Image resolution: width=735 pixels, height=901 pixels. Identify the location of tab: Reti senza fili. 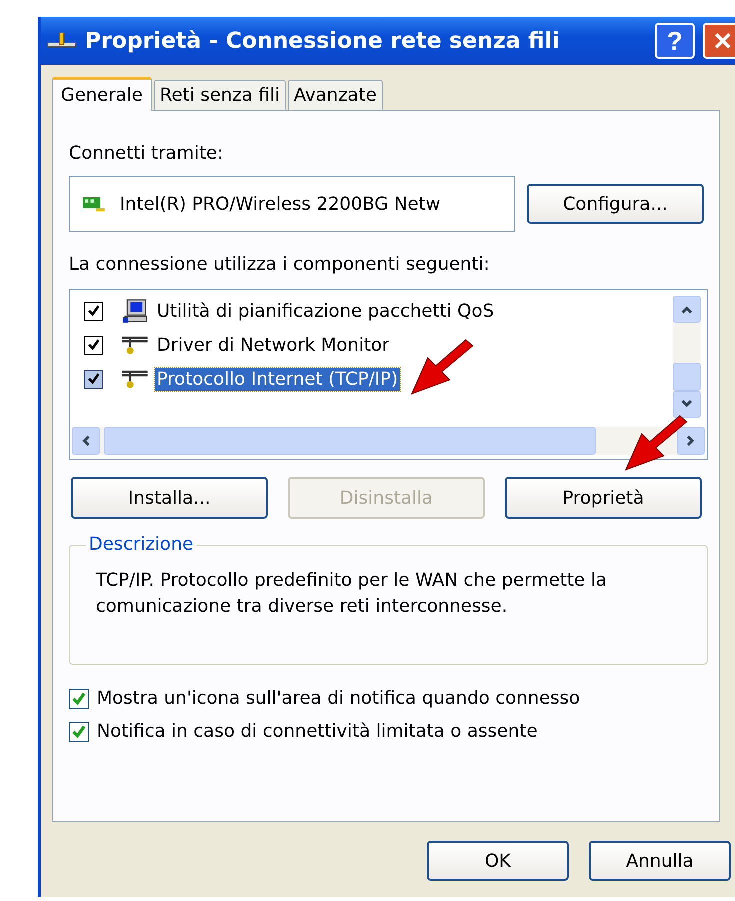
(220, 95).